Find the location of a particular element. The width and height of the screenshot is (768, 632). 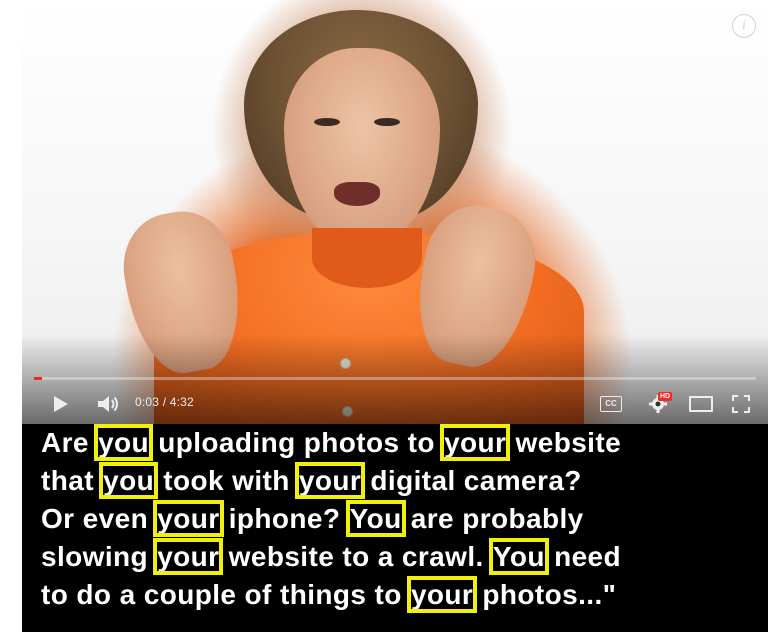

presenter-mouth is located at coordinates (357, 194).